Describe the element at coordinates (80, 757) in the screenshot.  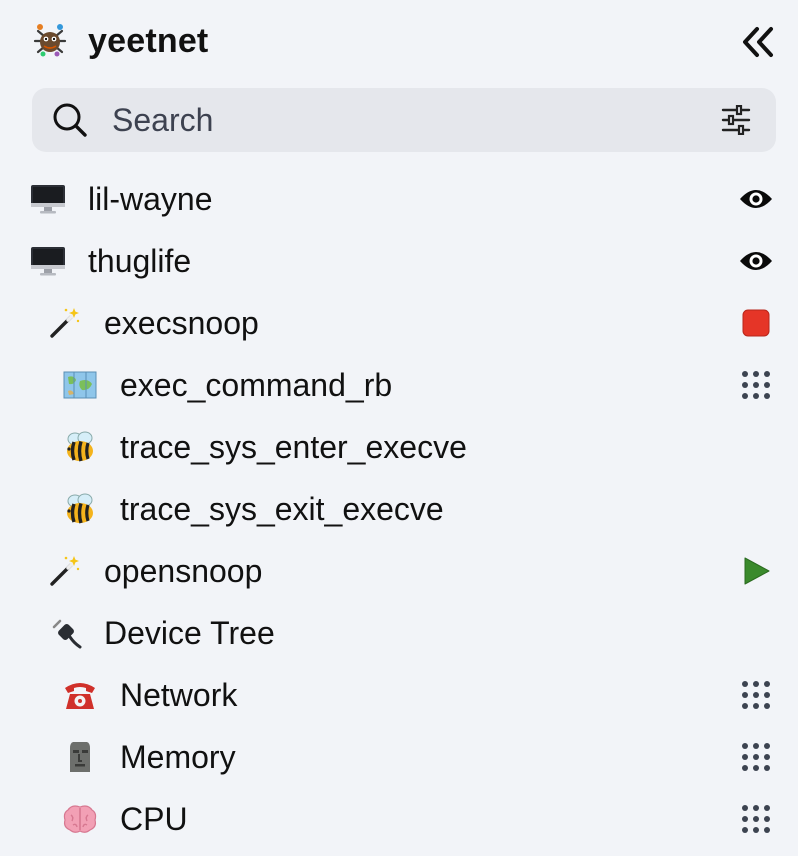
I see `moai-icon` at that location.